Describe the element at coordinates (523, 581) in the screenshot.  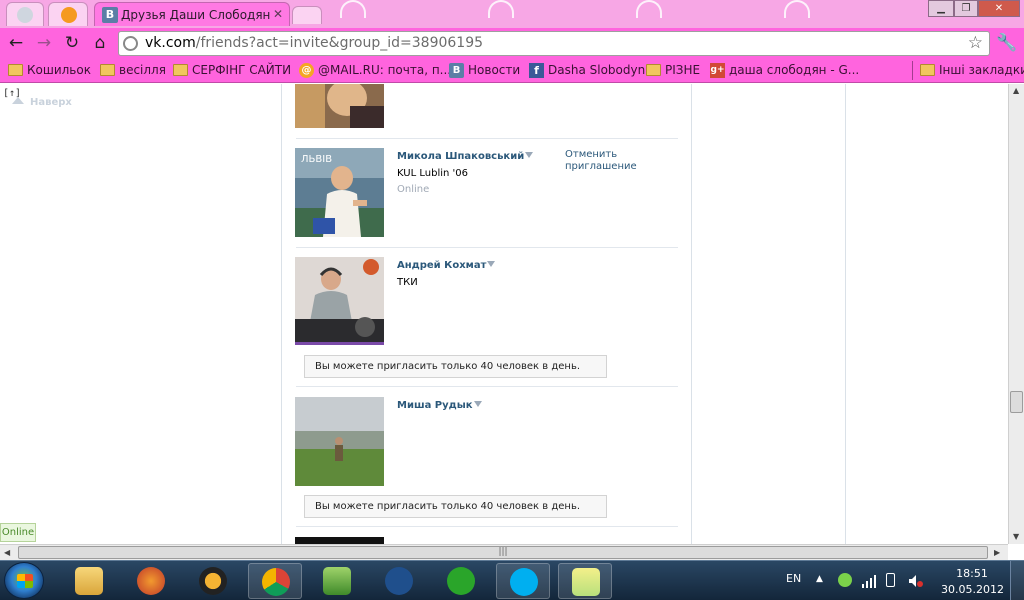
I see `taskbar-skype` at that location.